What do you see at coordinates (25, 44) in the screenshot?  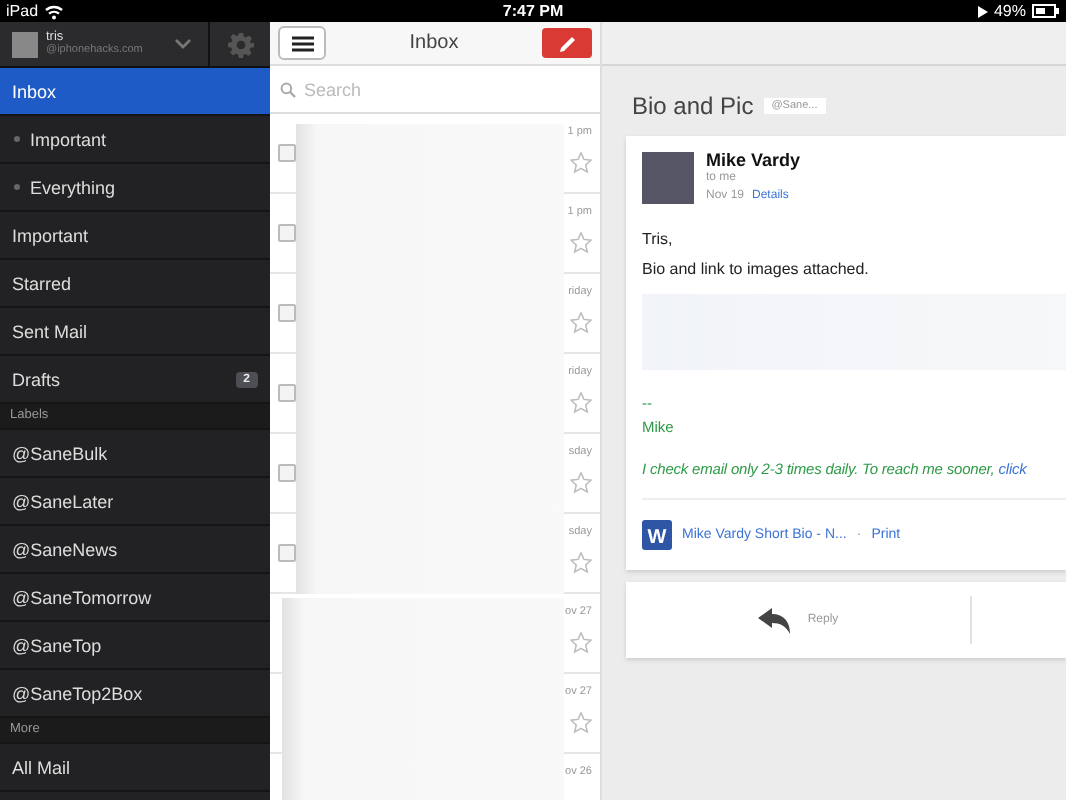 I see `avatar-photo-placeholder` at bounding box center [25, 44].